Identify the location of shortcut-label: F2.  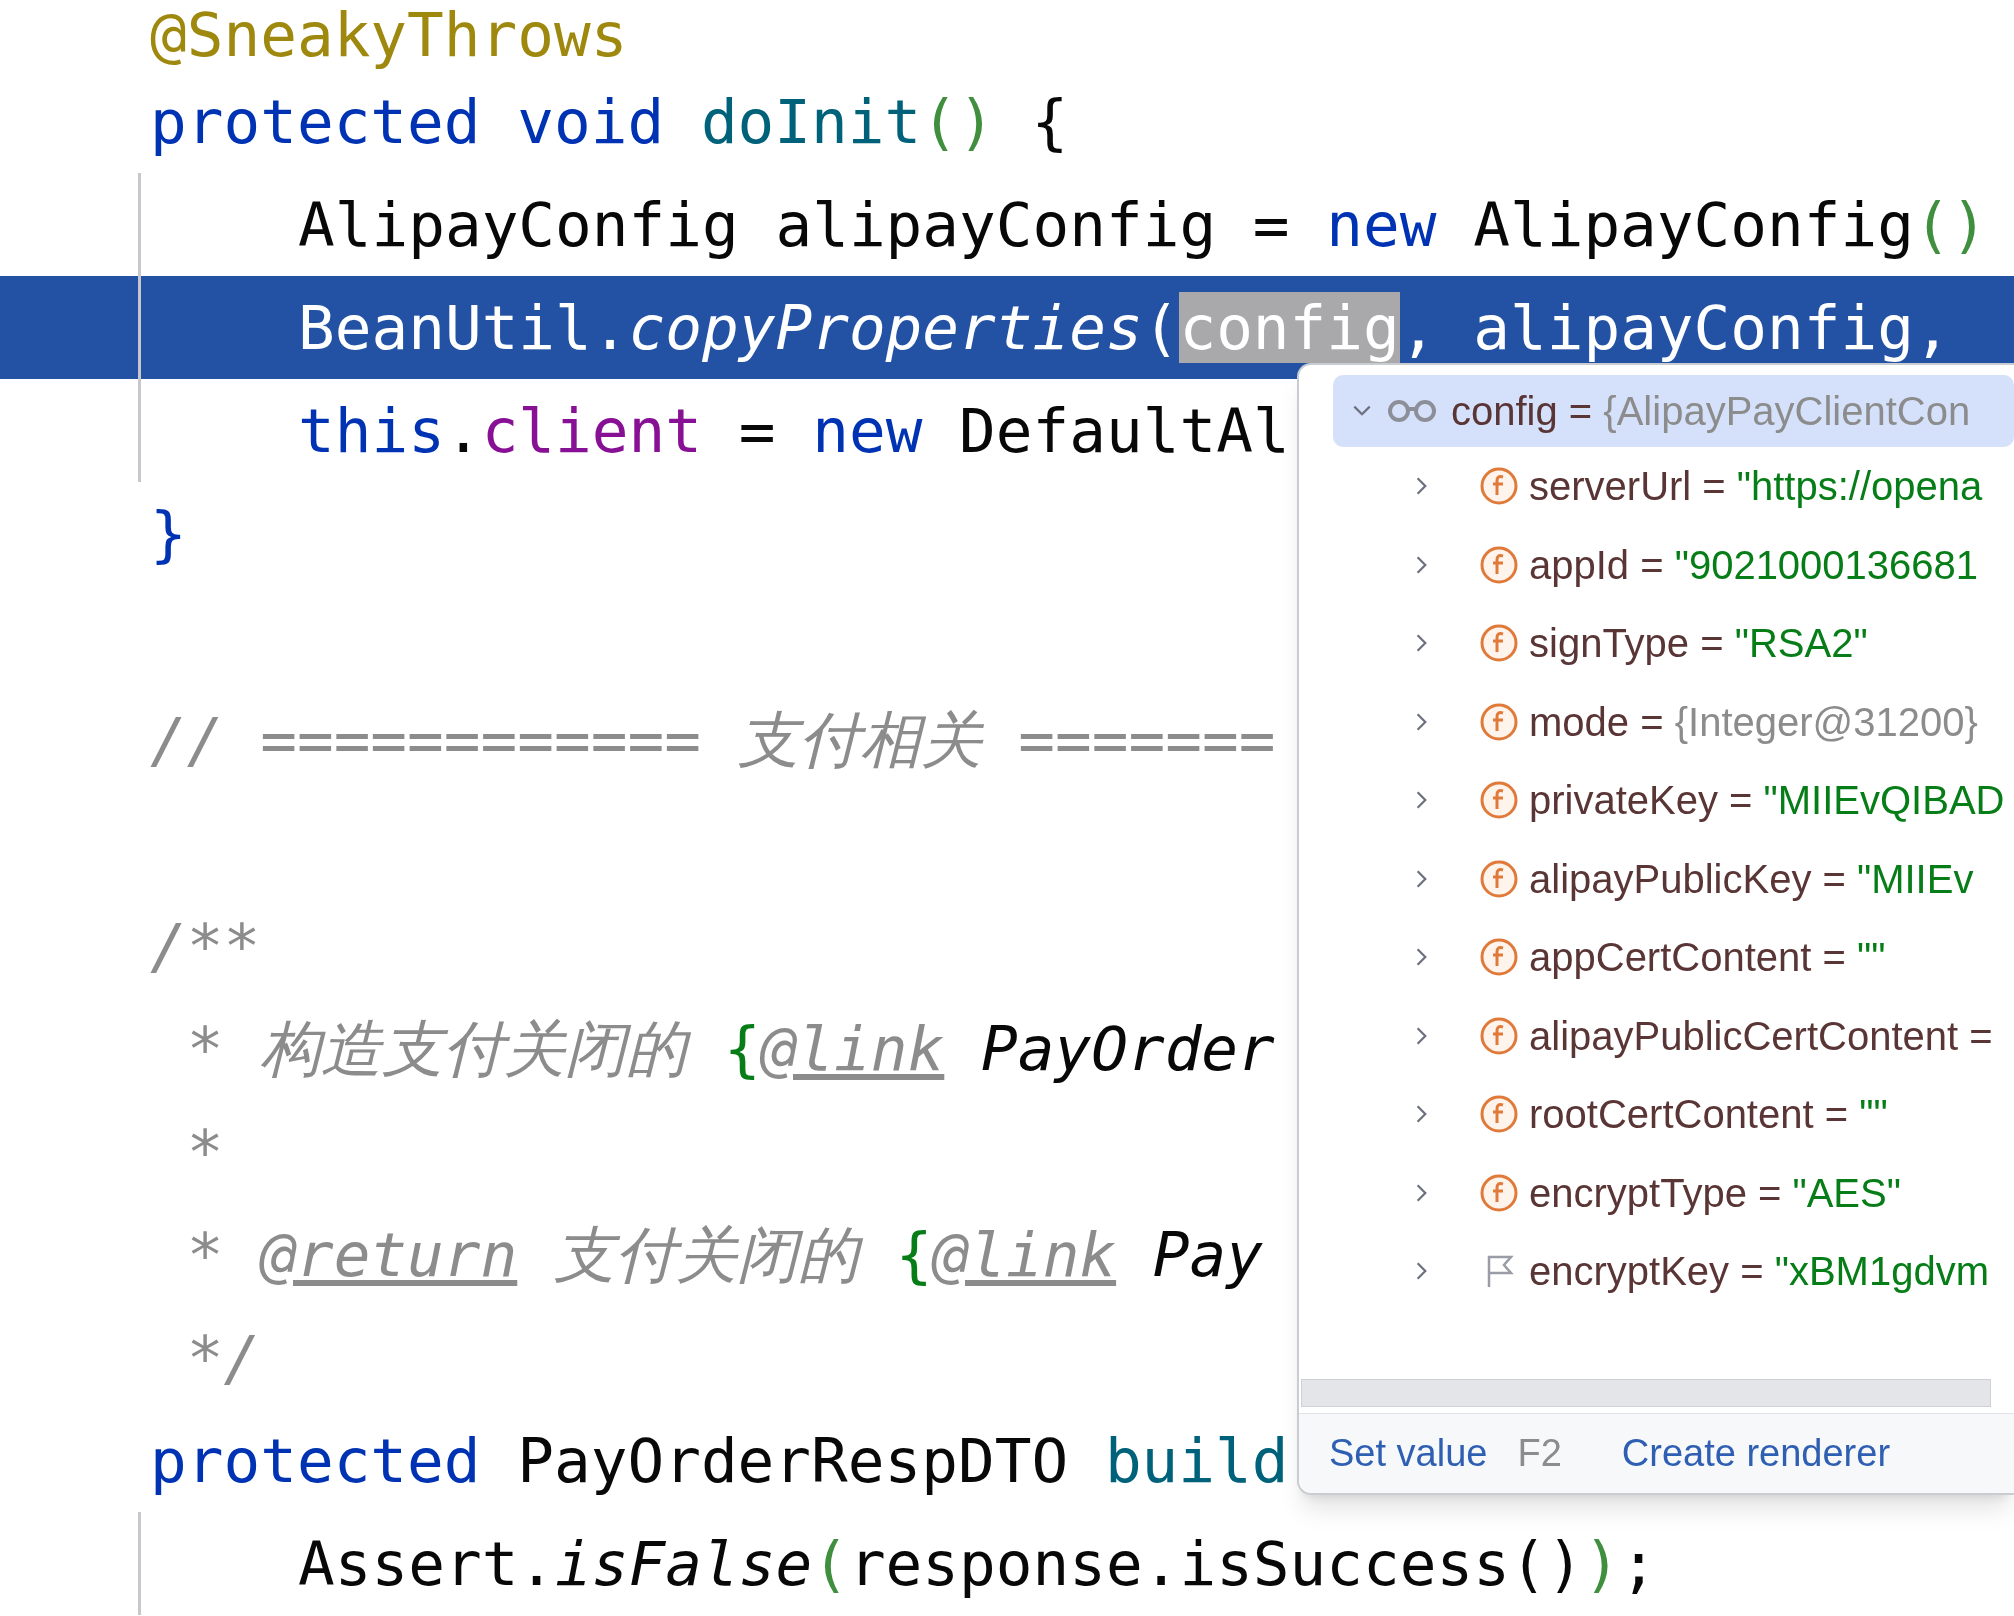
(1539, 1453).